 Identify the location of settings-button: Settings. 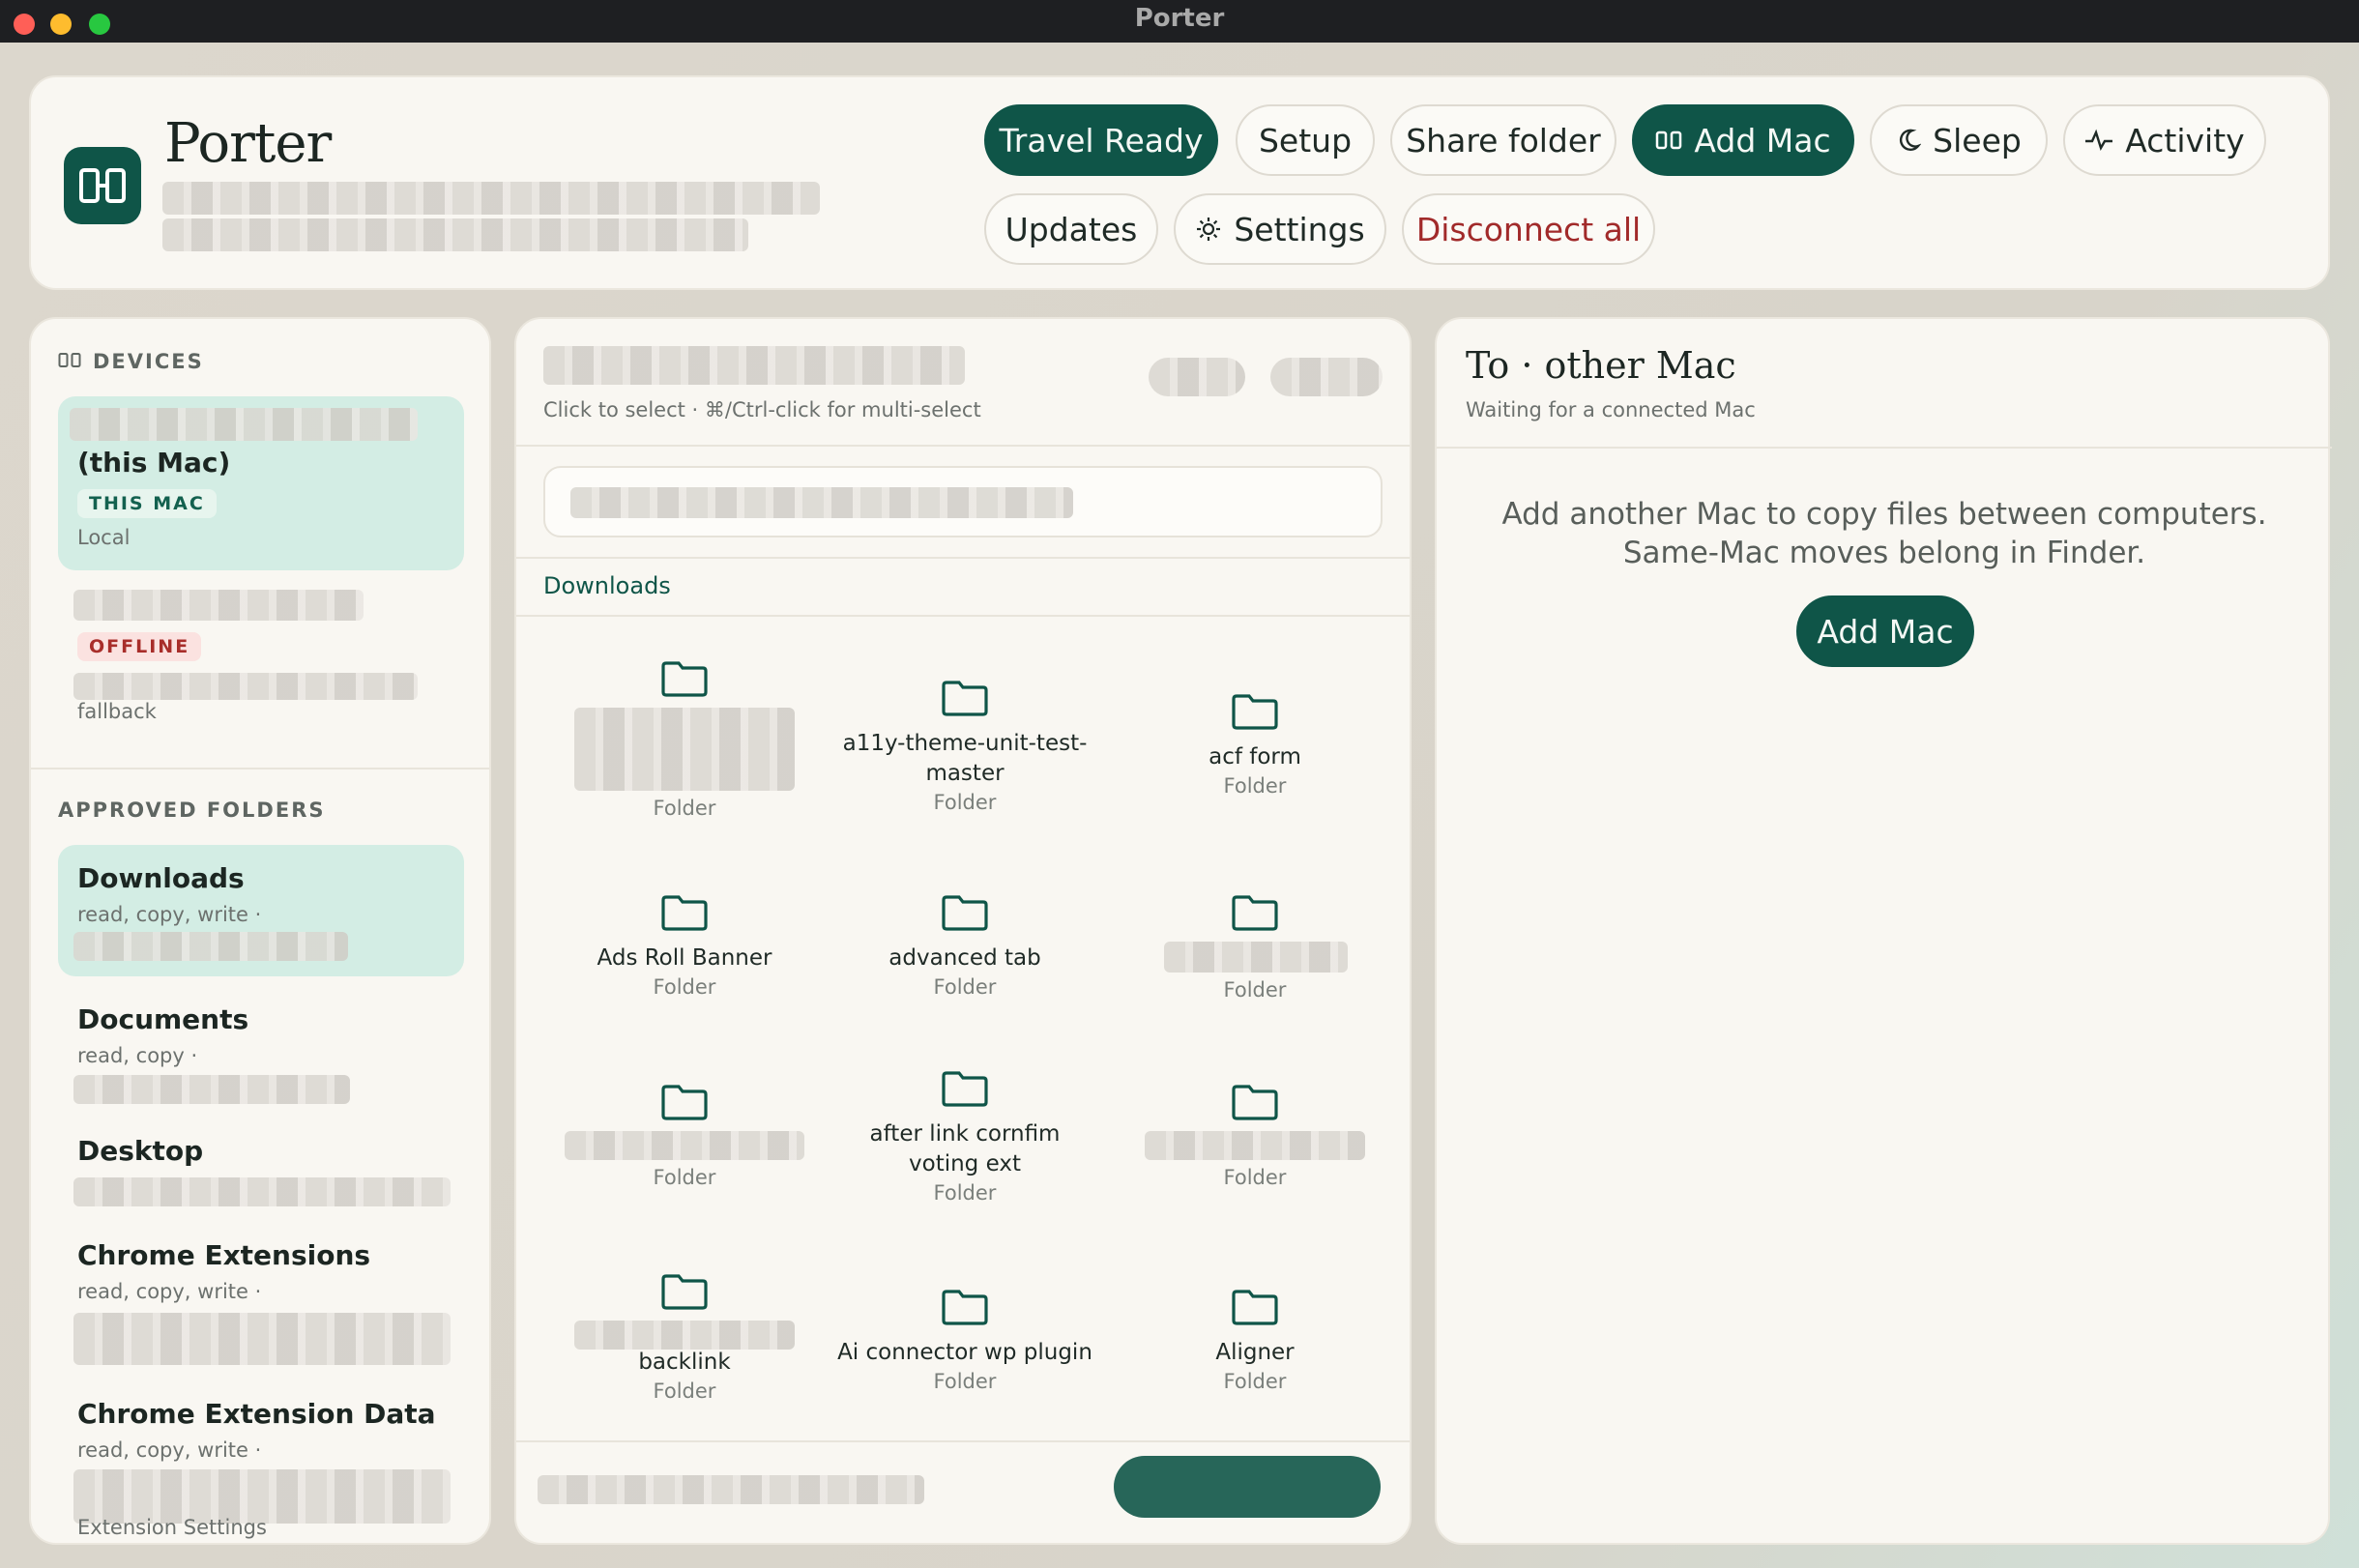
(1280, 229).